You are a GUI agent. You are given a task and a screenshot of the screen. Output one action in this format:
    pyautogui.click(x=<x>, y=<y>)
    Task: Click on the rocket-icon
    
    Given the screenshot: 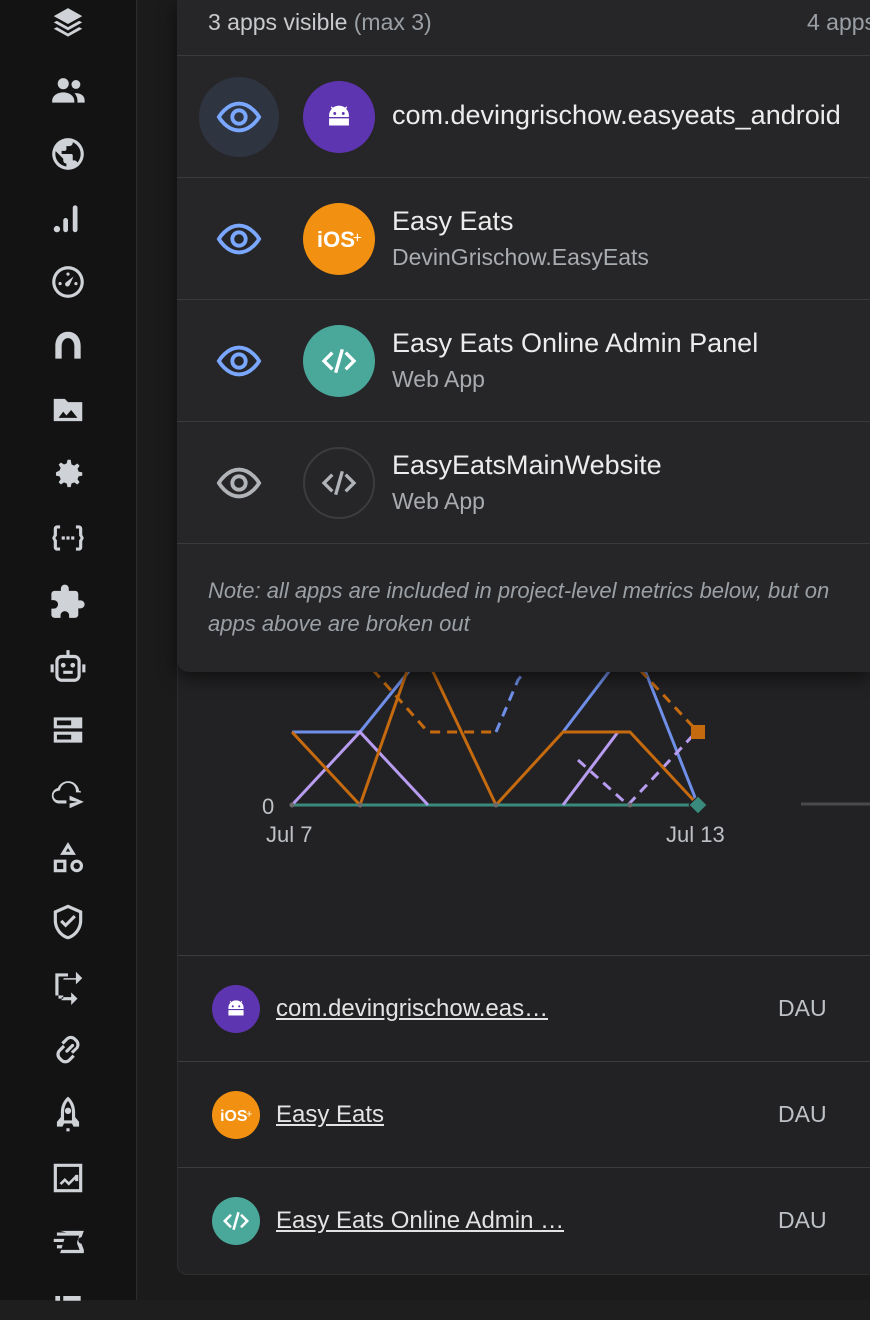 What is the action you would take?
    pyautogui.click(x=68, y=1114)
    